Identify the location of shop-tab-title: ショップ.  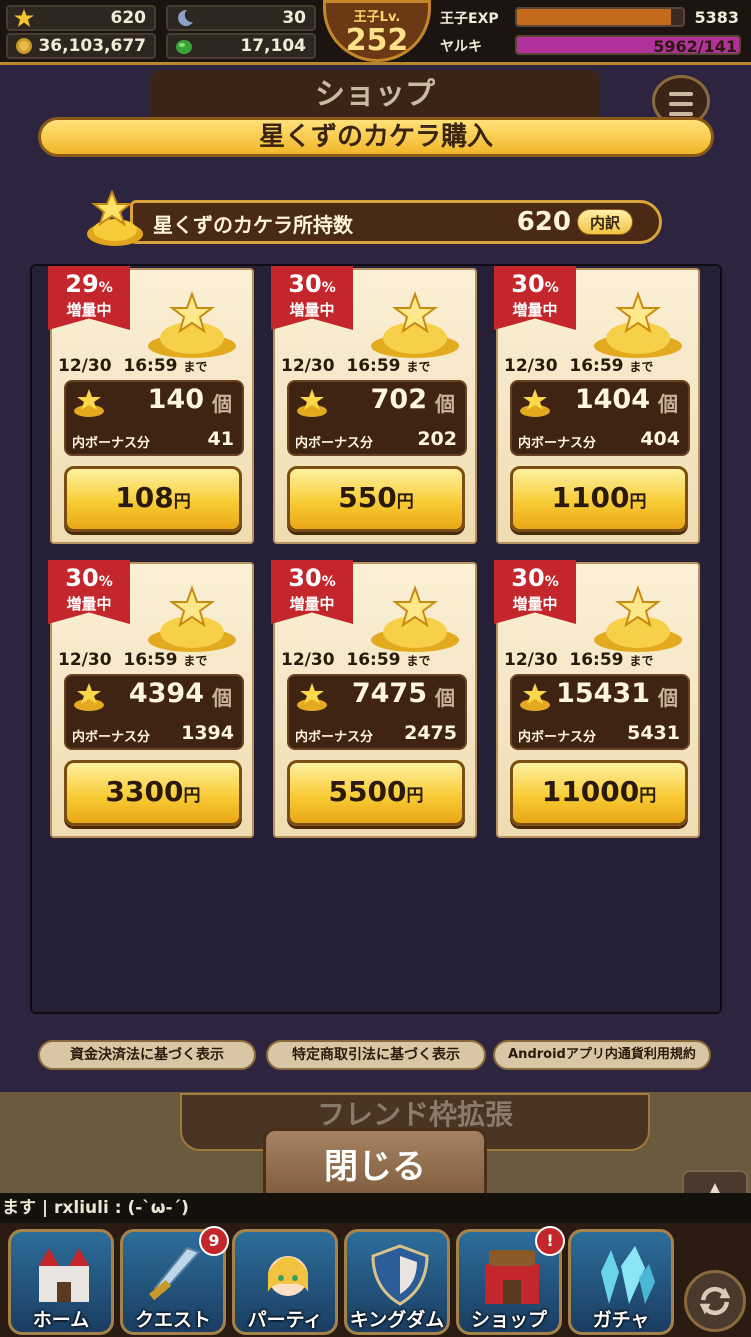
(375, 95).